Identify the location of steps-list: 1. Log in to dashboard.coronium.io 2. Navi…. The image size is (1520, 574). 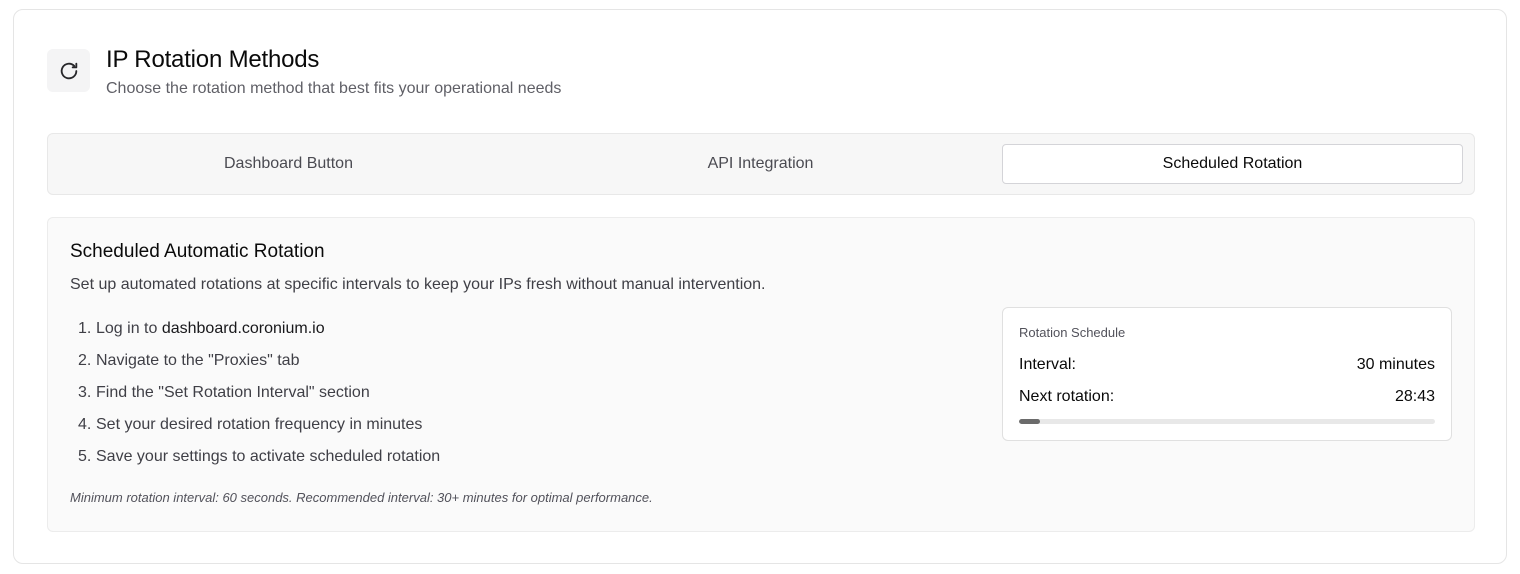
(259, 398).